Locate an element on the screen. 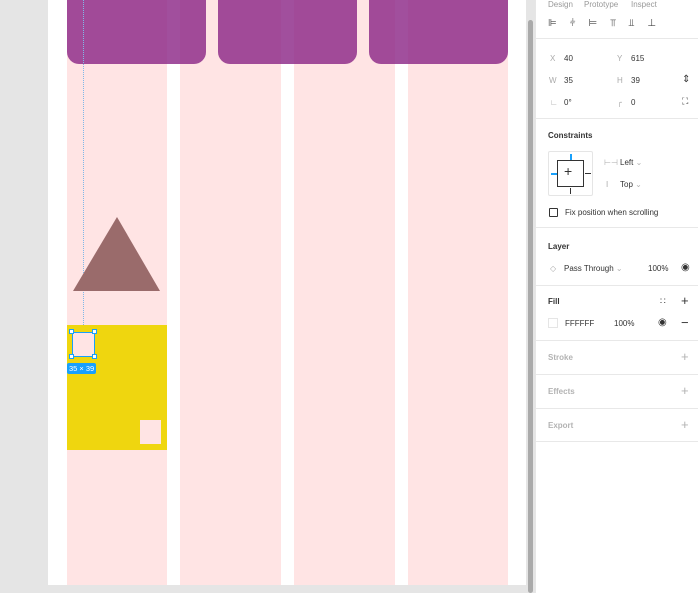  vertical-constraint-select: Top ⌄ is located at coordinates (631, 184).